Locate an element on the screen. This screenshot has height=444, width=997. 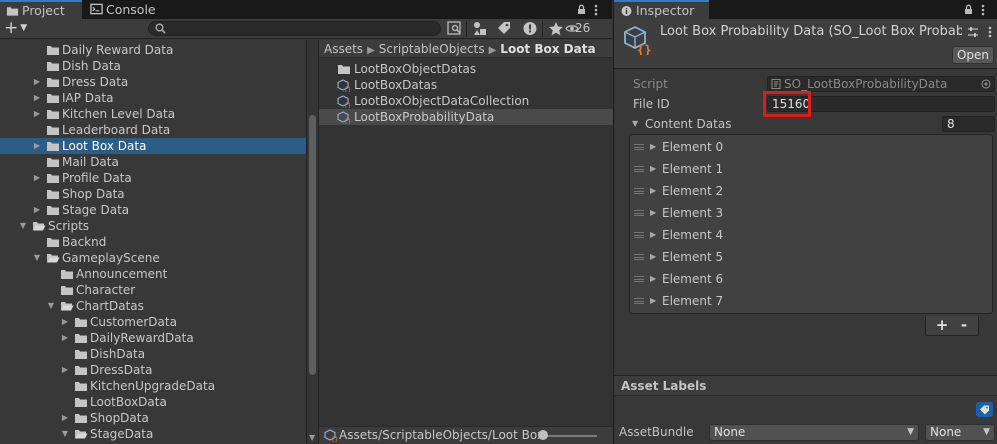
asset-item: {} LootBoxObjectDataCollection is located at coordinates (466, 101).